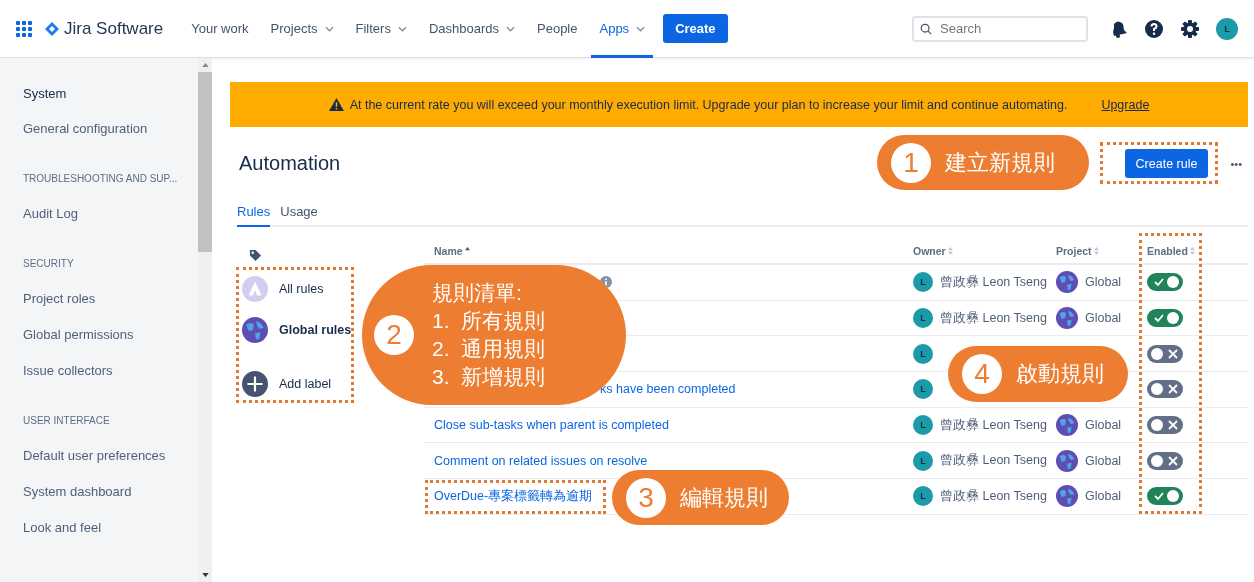  What do you see at coordinates (489, 321) in the screenshot?
I see `callout-text: 1. 所有規則` at bounding box center [489, 321].